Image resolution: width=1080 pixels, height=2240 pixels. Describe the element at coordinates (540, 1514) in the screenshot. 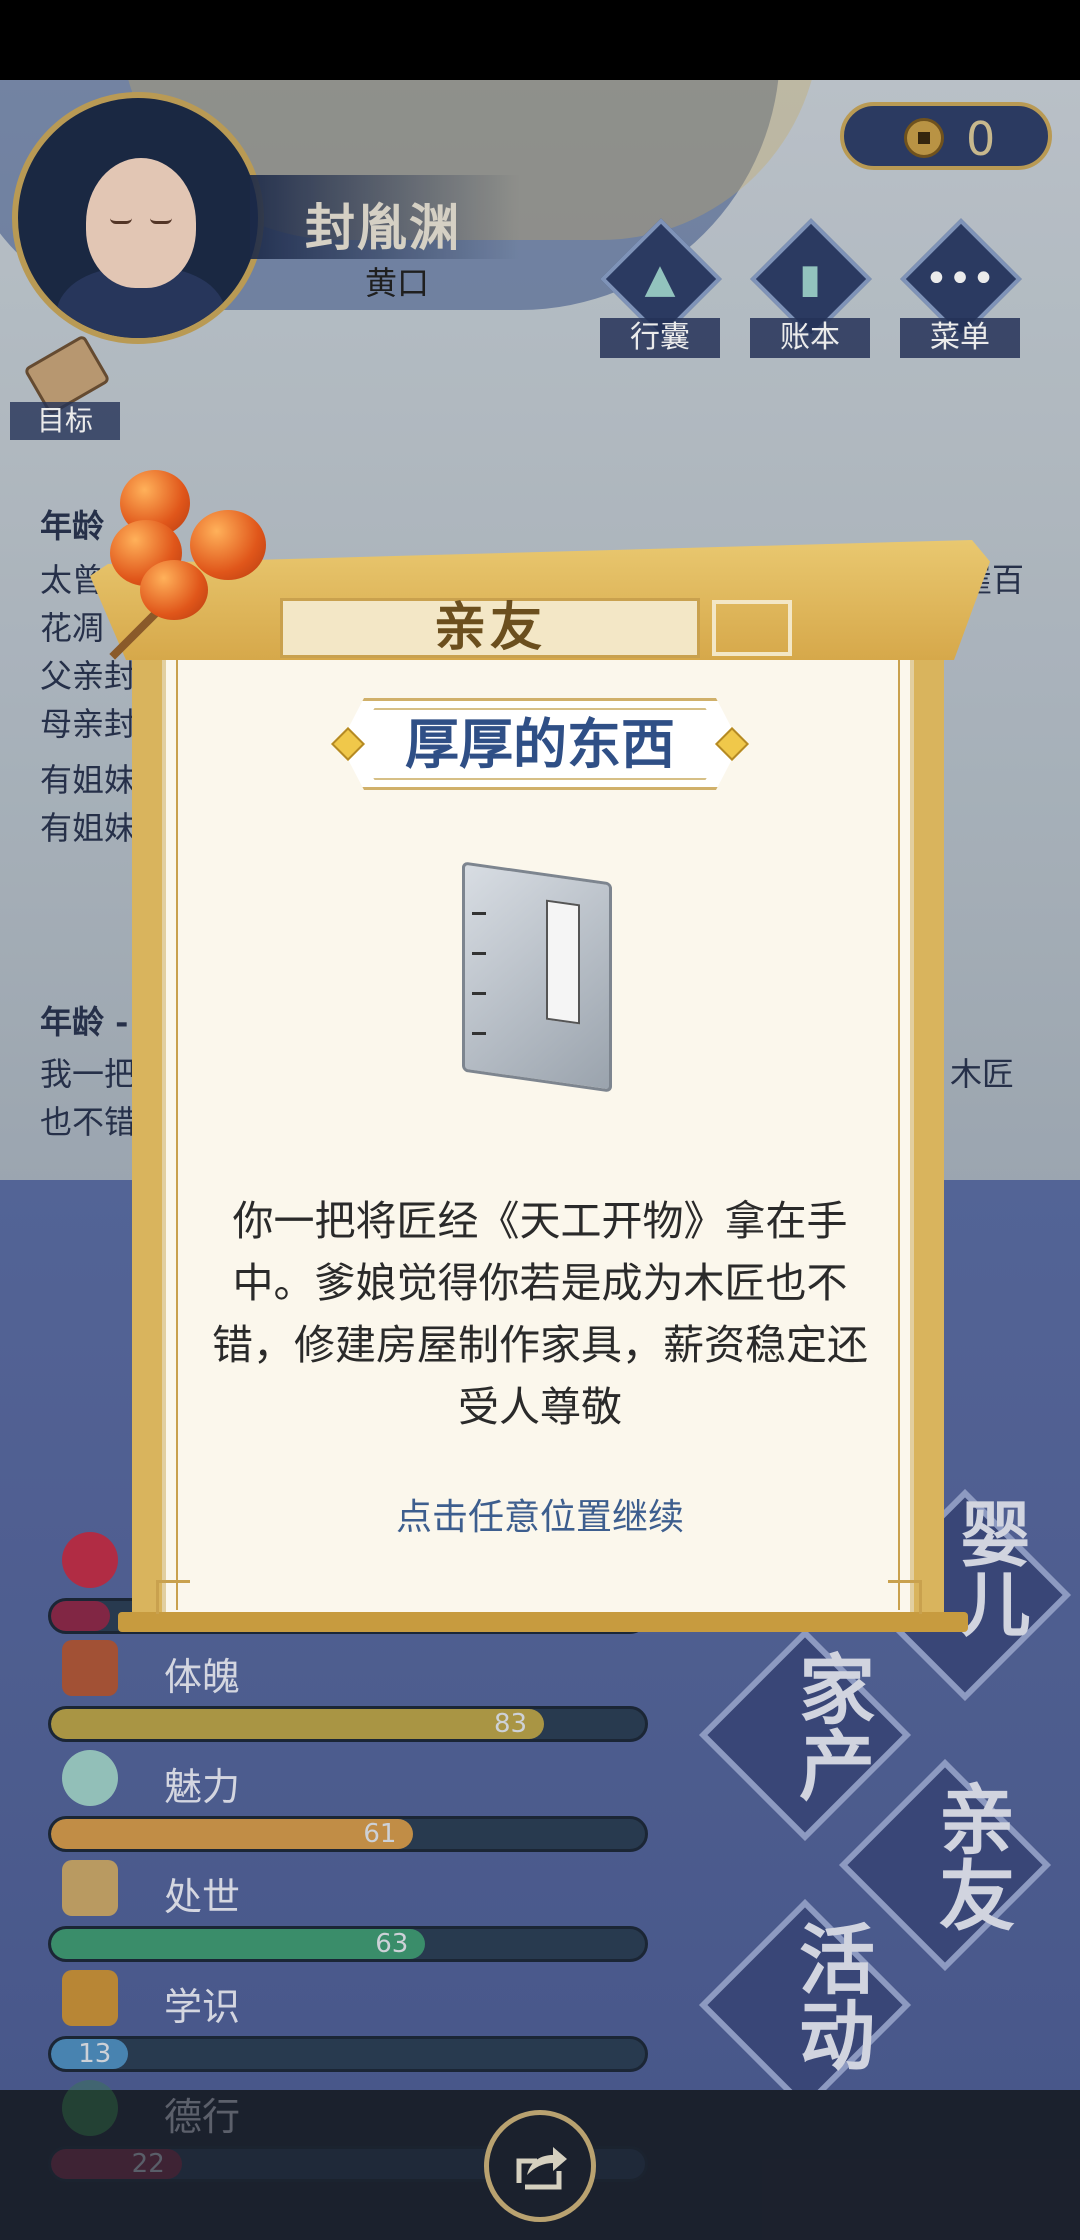

I see `continue-hint: 点击任意位置继续` at that location.